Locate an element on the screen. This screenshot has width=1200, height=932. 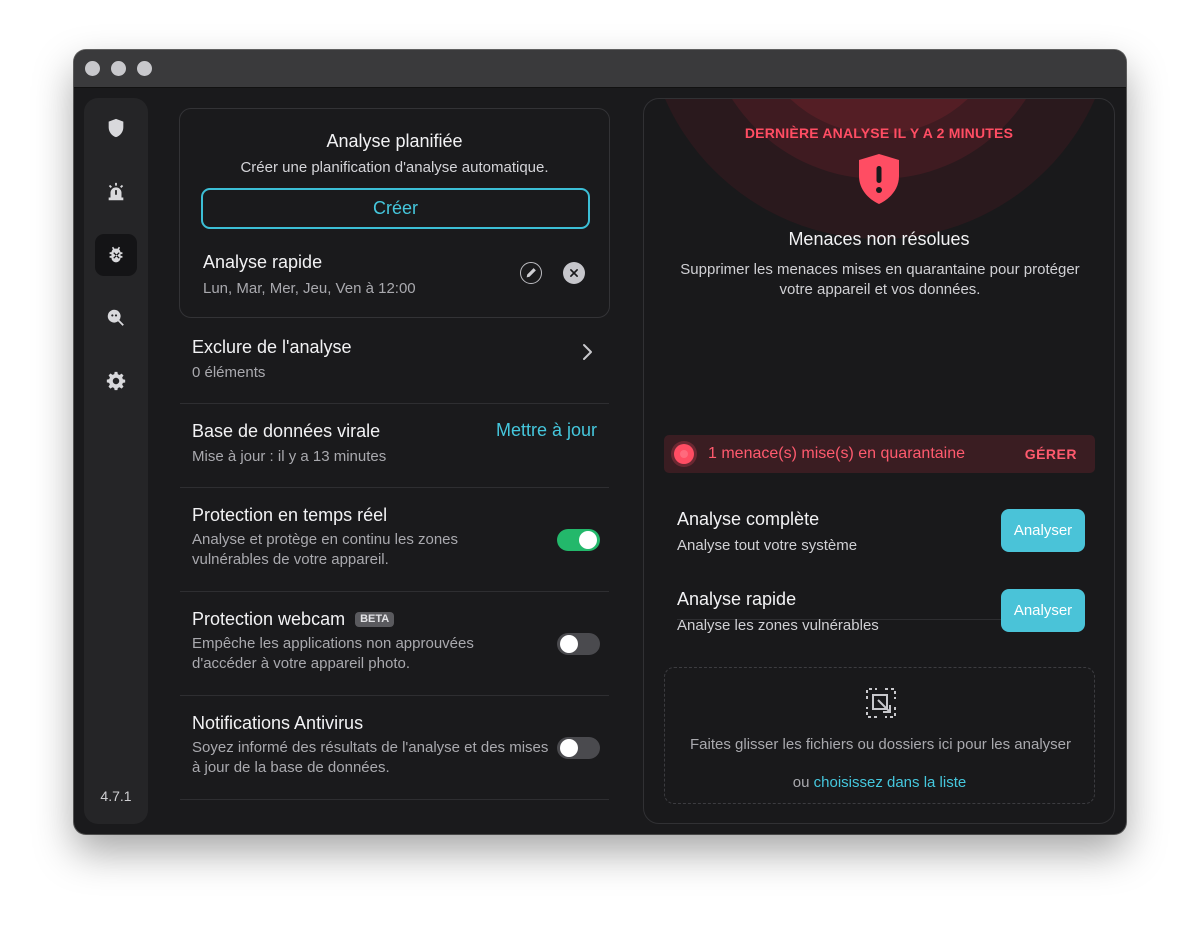
dropzone-or: ou is located at coordinates (801, 782).